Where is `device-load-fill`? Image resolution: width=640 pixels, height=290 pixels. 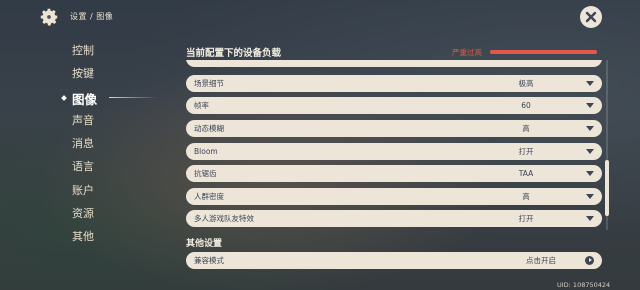 device-load-fill is located at coordinates (543, 52).